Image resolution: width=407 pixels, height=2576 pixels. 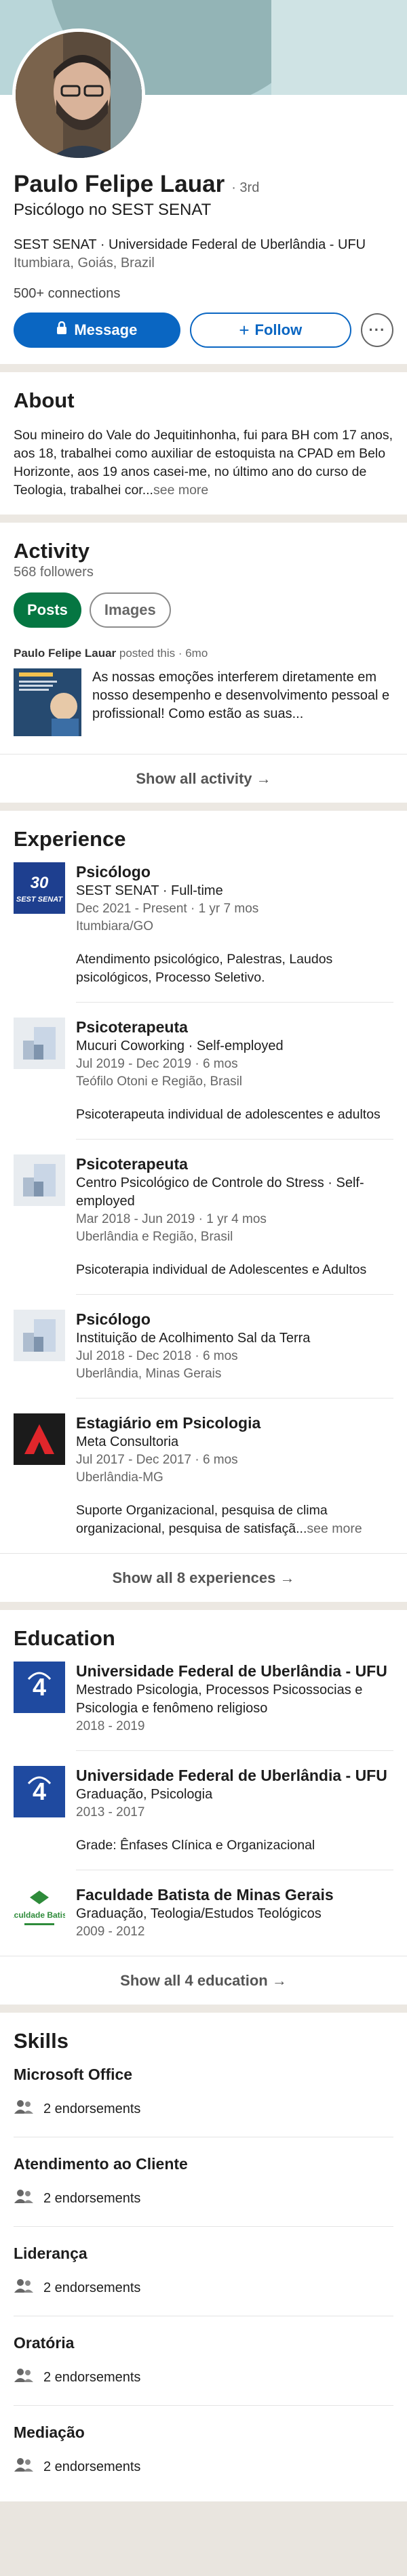 What do you see at coordinates (47, 610) in the screenshot?
I see `tab-posts: Posts` at bounding box center [47, 610].